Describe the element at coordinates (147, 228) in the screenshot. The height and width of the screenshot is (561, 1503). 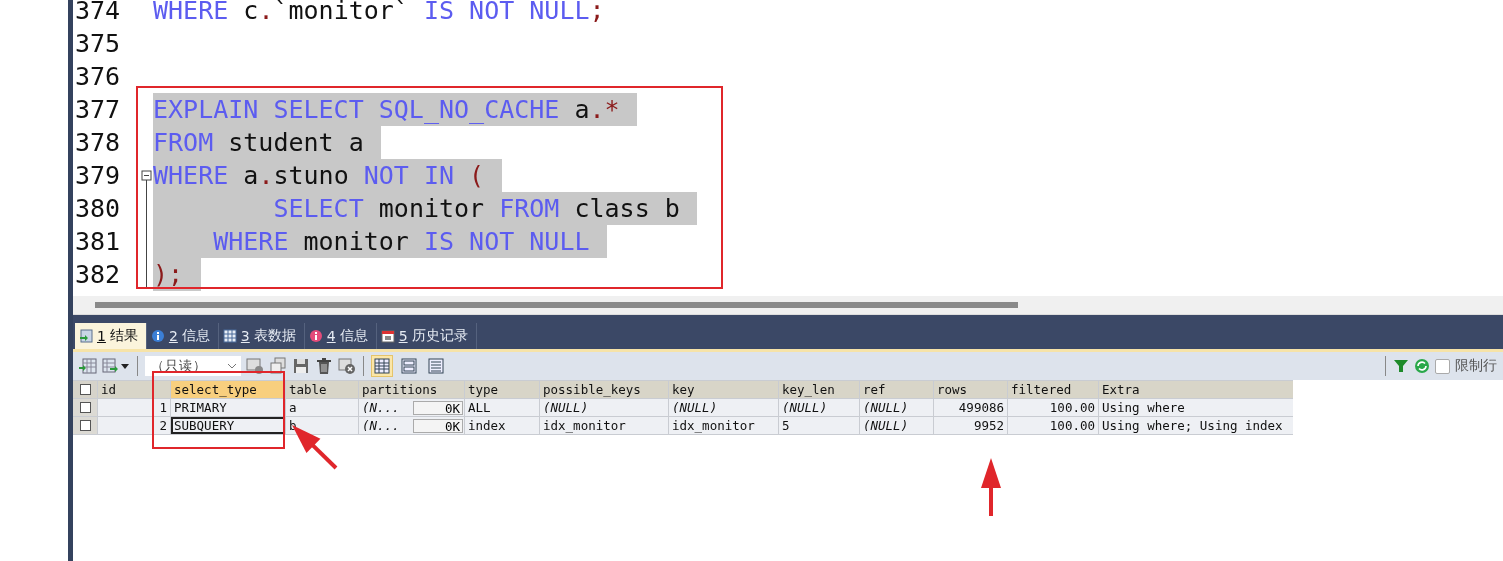
I see `fold-marker-icon` at that location.